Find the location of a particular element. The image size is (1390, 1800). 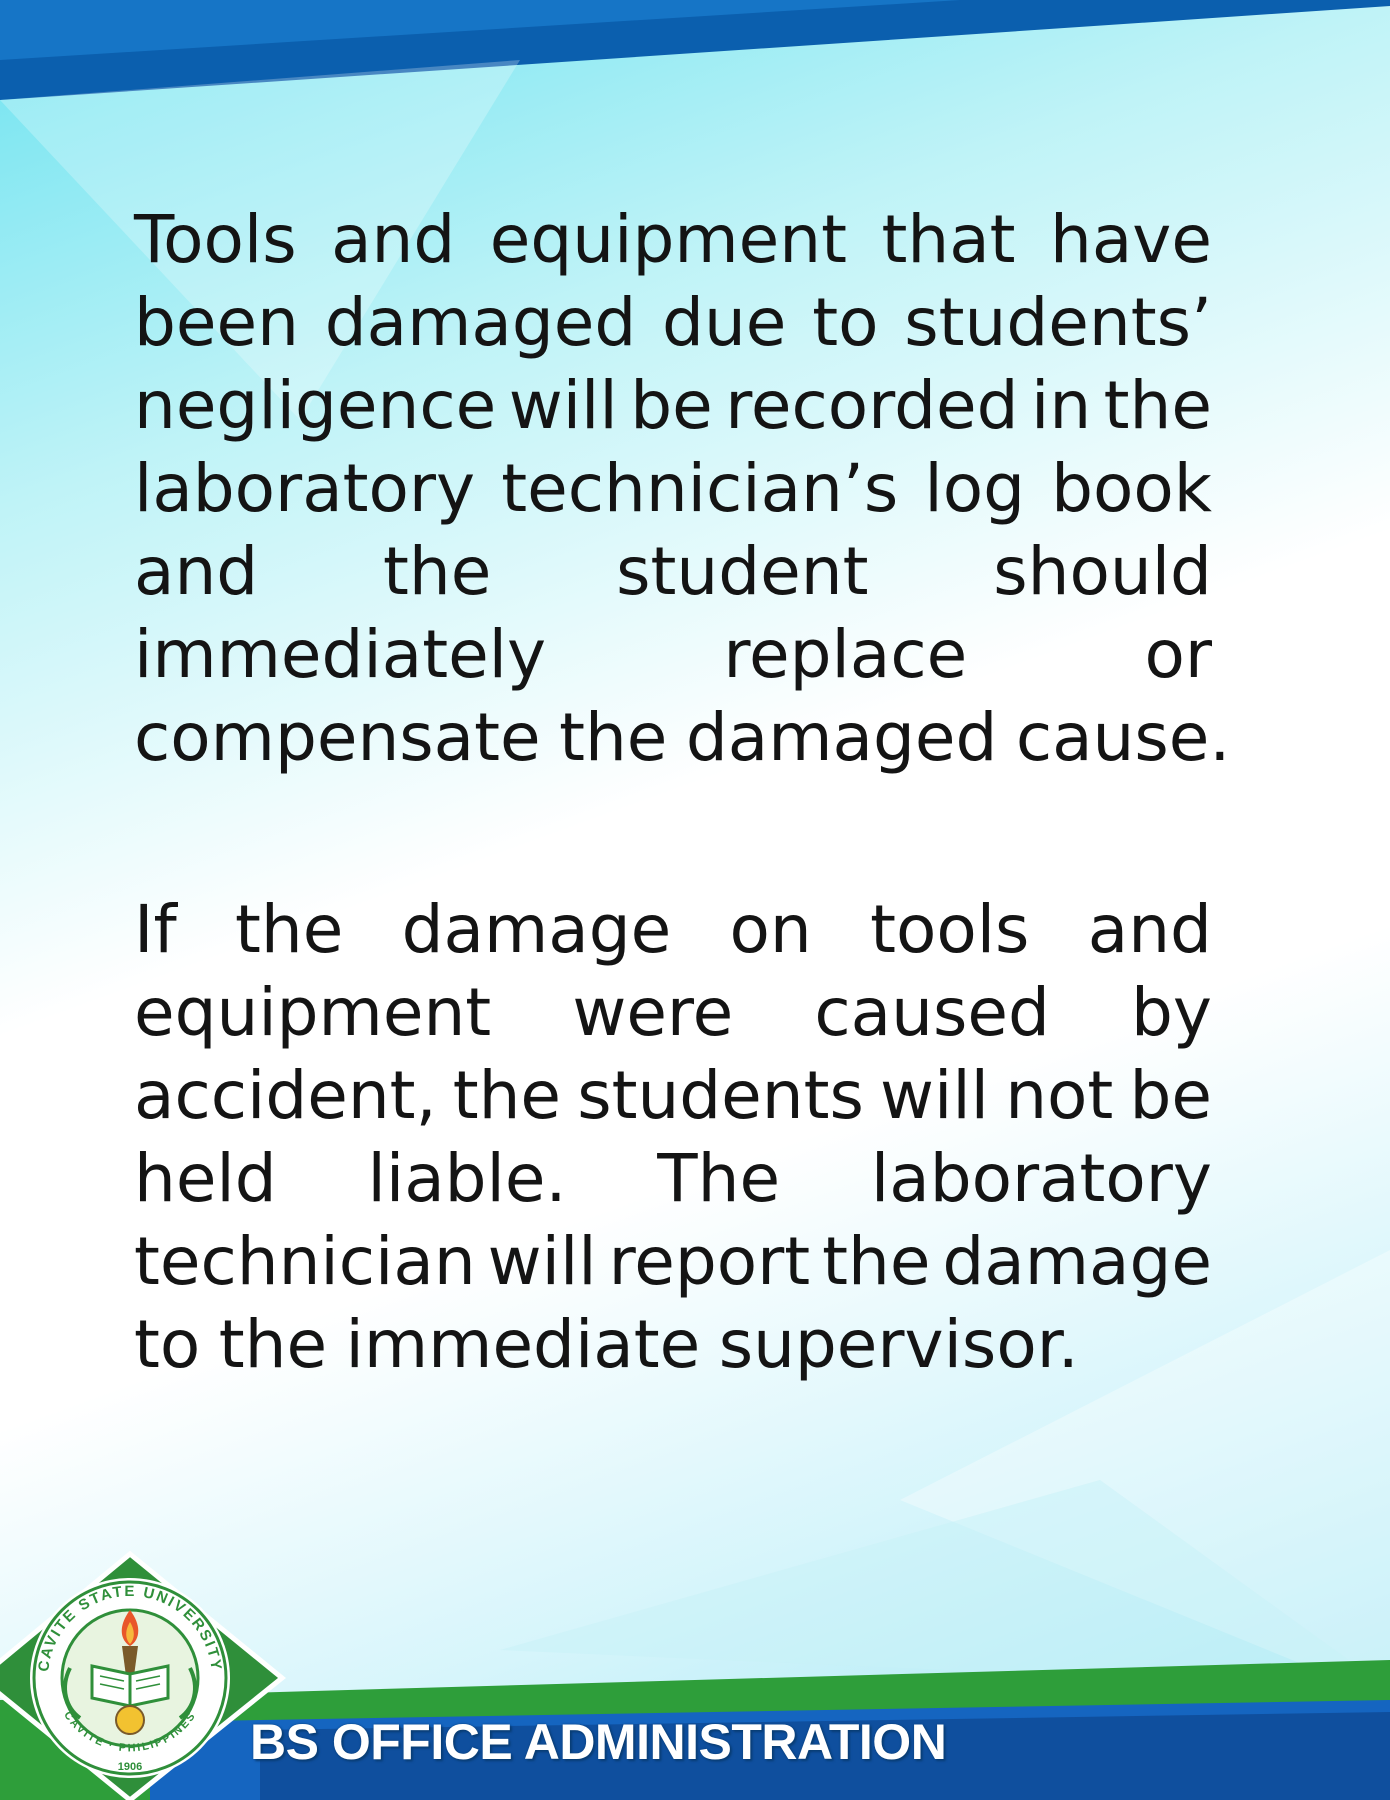

word: not is located at coordinates (1059, 1095).